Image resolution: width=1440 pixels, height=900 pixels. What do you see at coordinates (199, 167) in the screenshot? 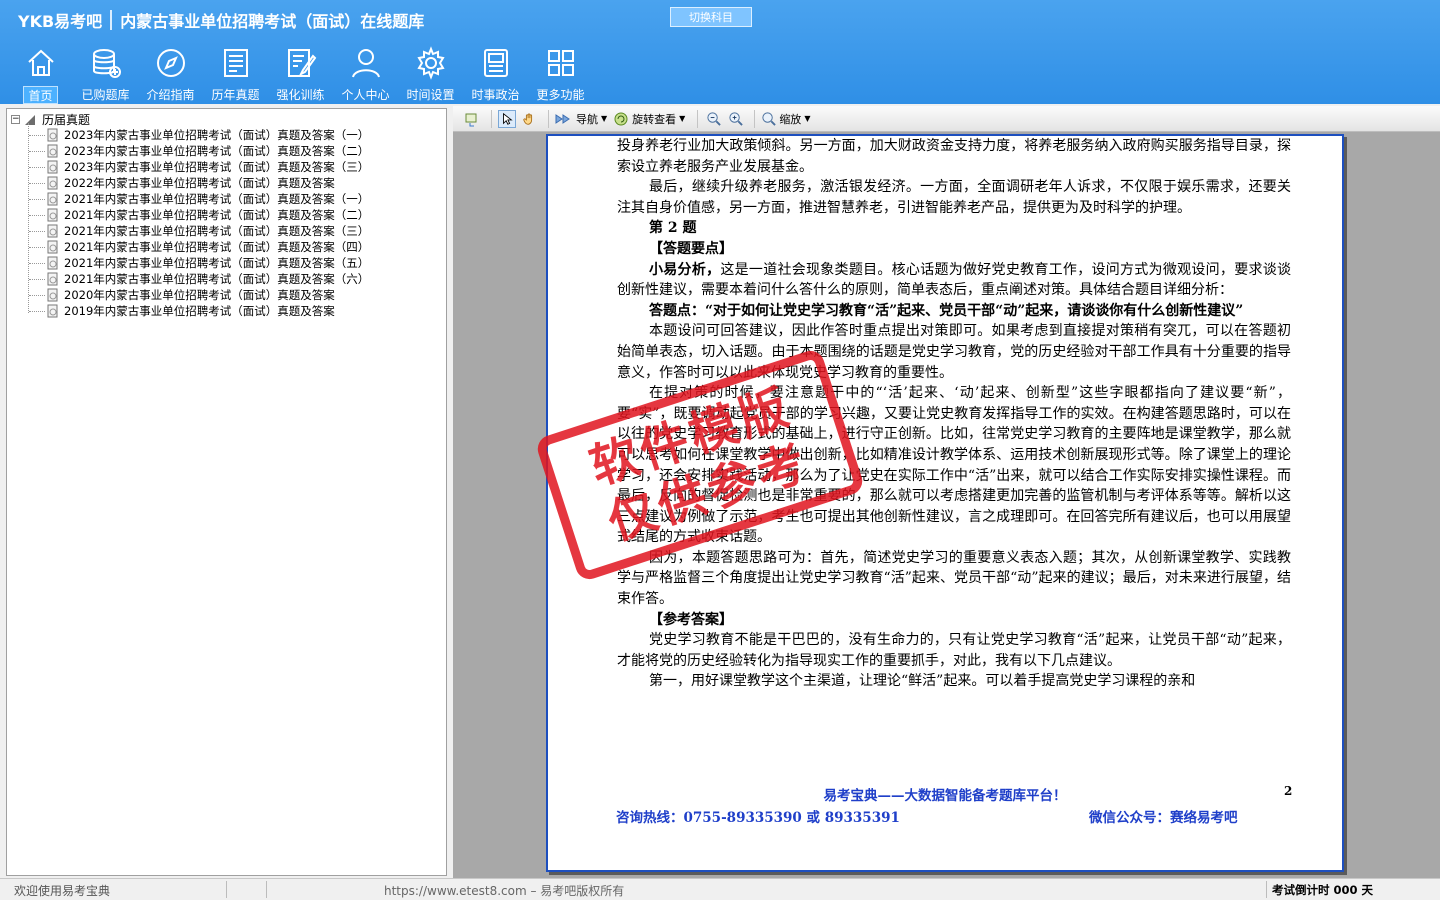
I see `tree-item: 2023年内蒙古事业单位招聘考试（面试）真题及答案（三）` at bounding box center [199, 167].